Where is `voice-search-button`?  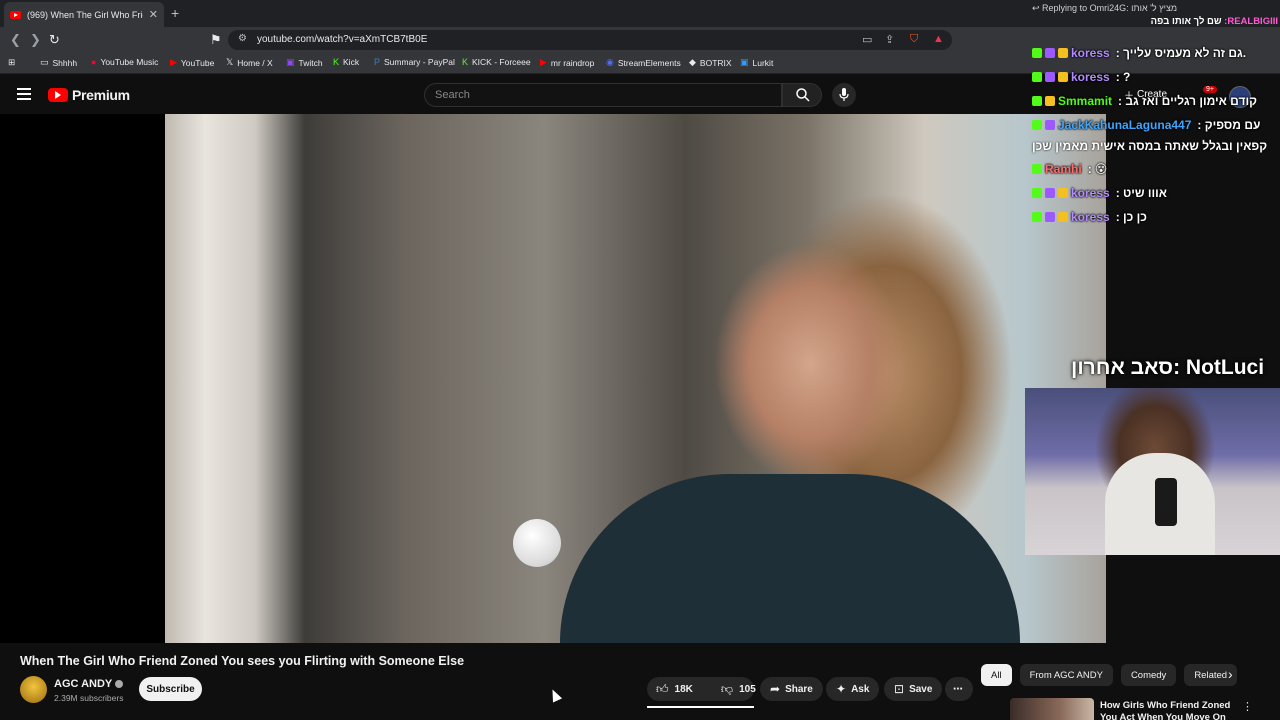
voice-search-button is located at coordinates (844, 95).